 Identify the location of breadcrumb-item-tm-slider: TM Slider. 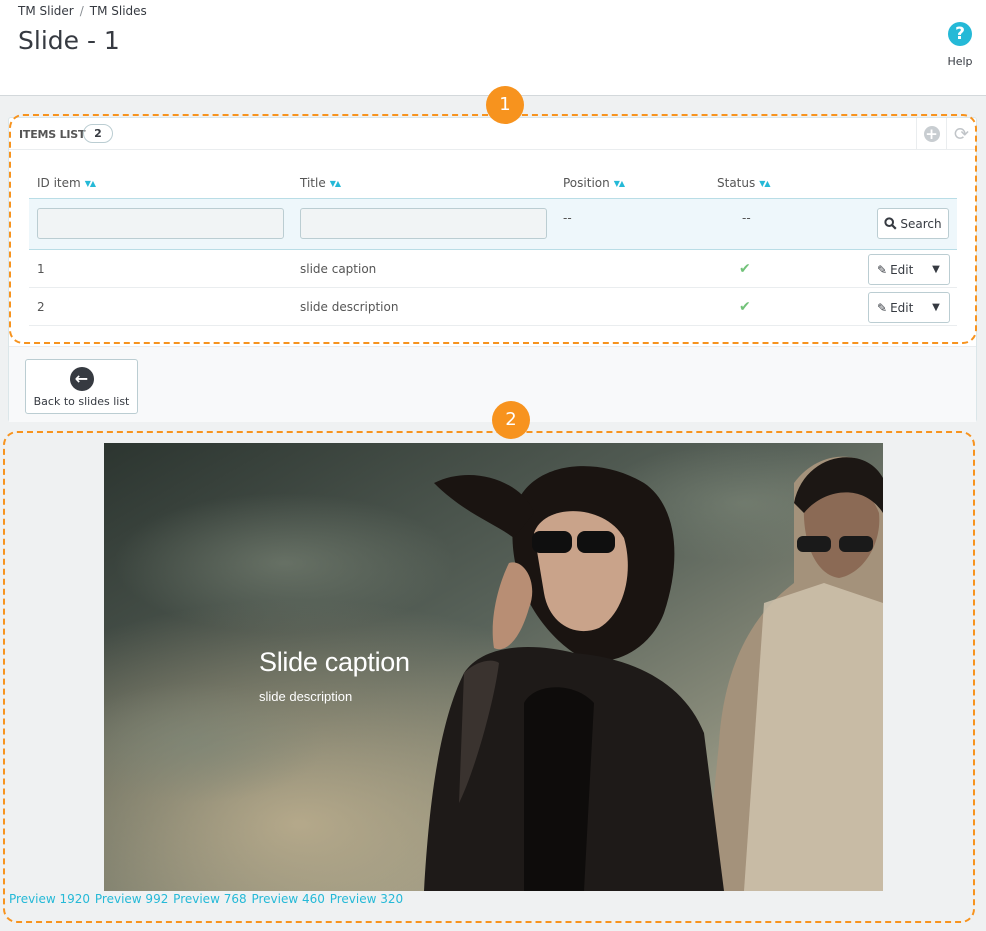
(46, 11).